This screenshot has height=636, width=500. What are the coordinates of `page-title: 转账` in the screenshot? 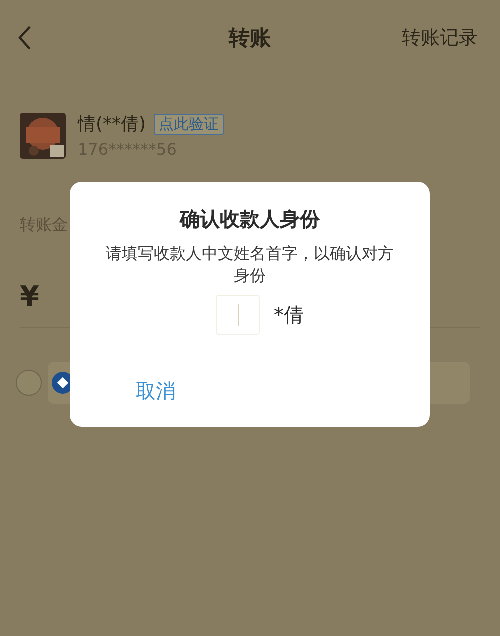 It's located at (250, 38).